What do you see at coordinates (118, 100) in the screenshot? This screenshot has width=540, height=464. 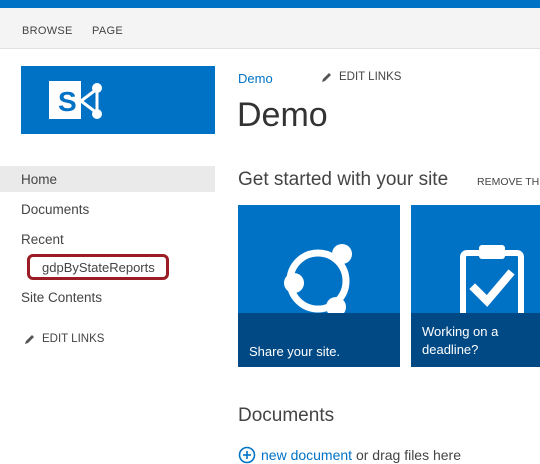 I see `sharepoint-logo: S` at bounding box center [118, 100].